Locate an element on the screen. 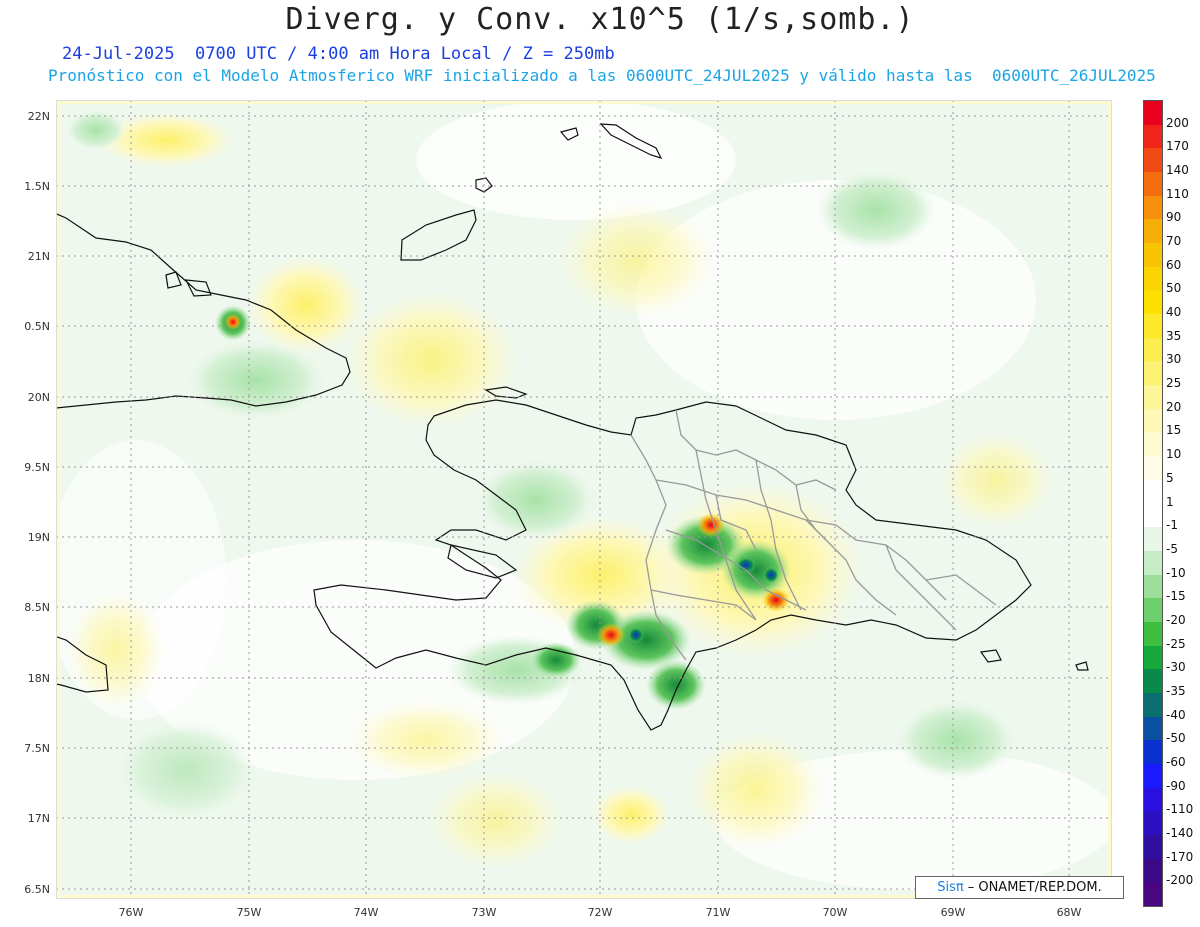 The image size is (1200, 927). colorbar-label: -5 is located at coordinates (1172, 548).